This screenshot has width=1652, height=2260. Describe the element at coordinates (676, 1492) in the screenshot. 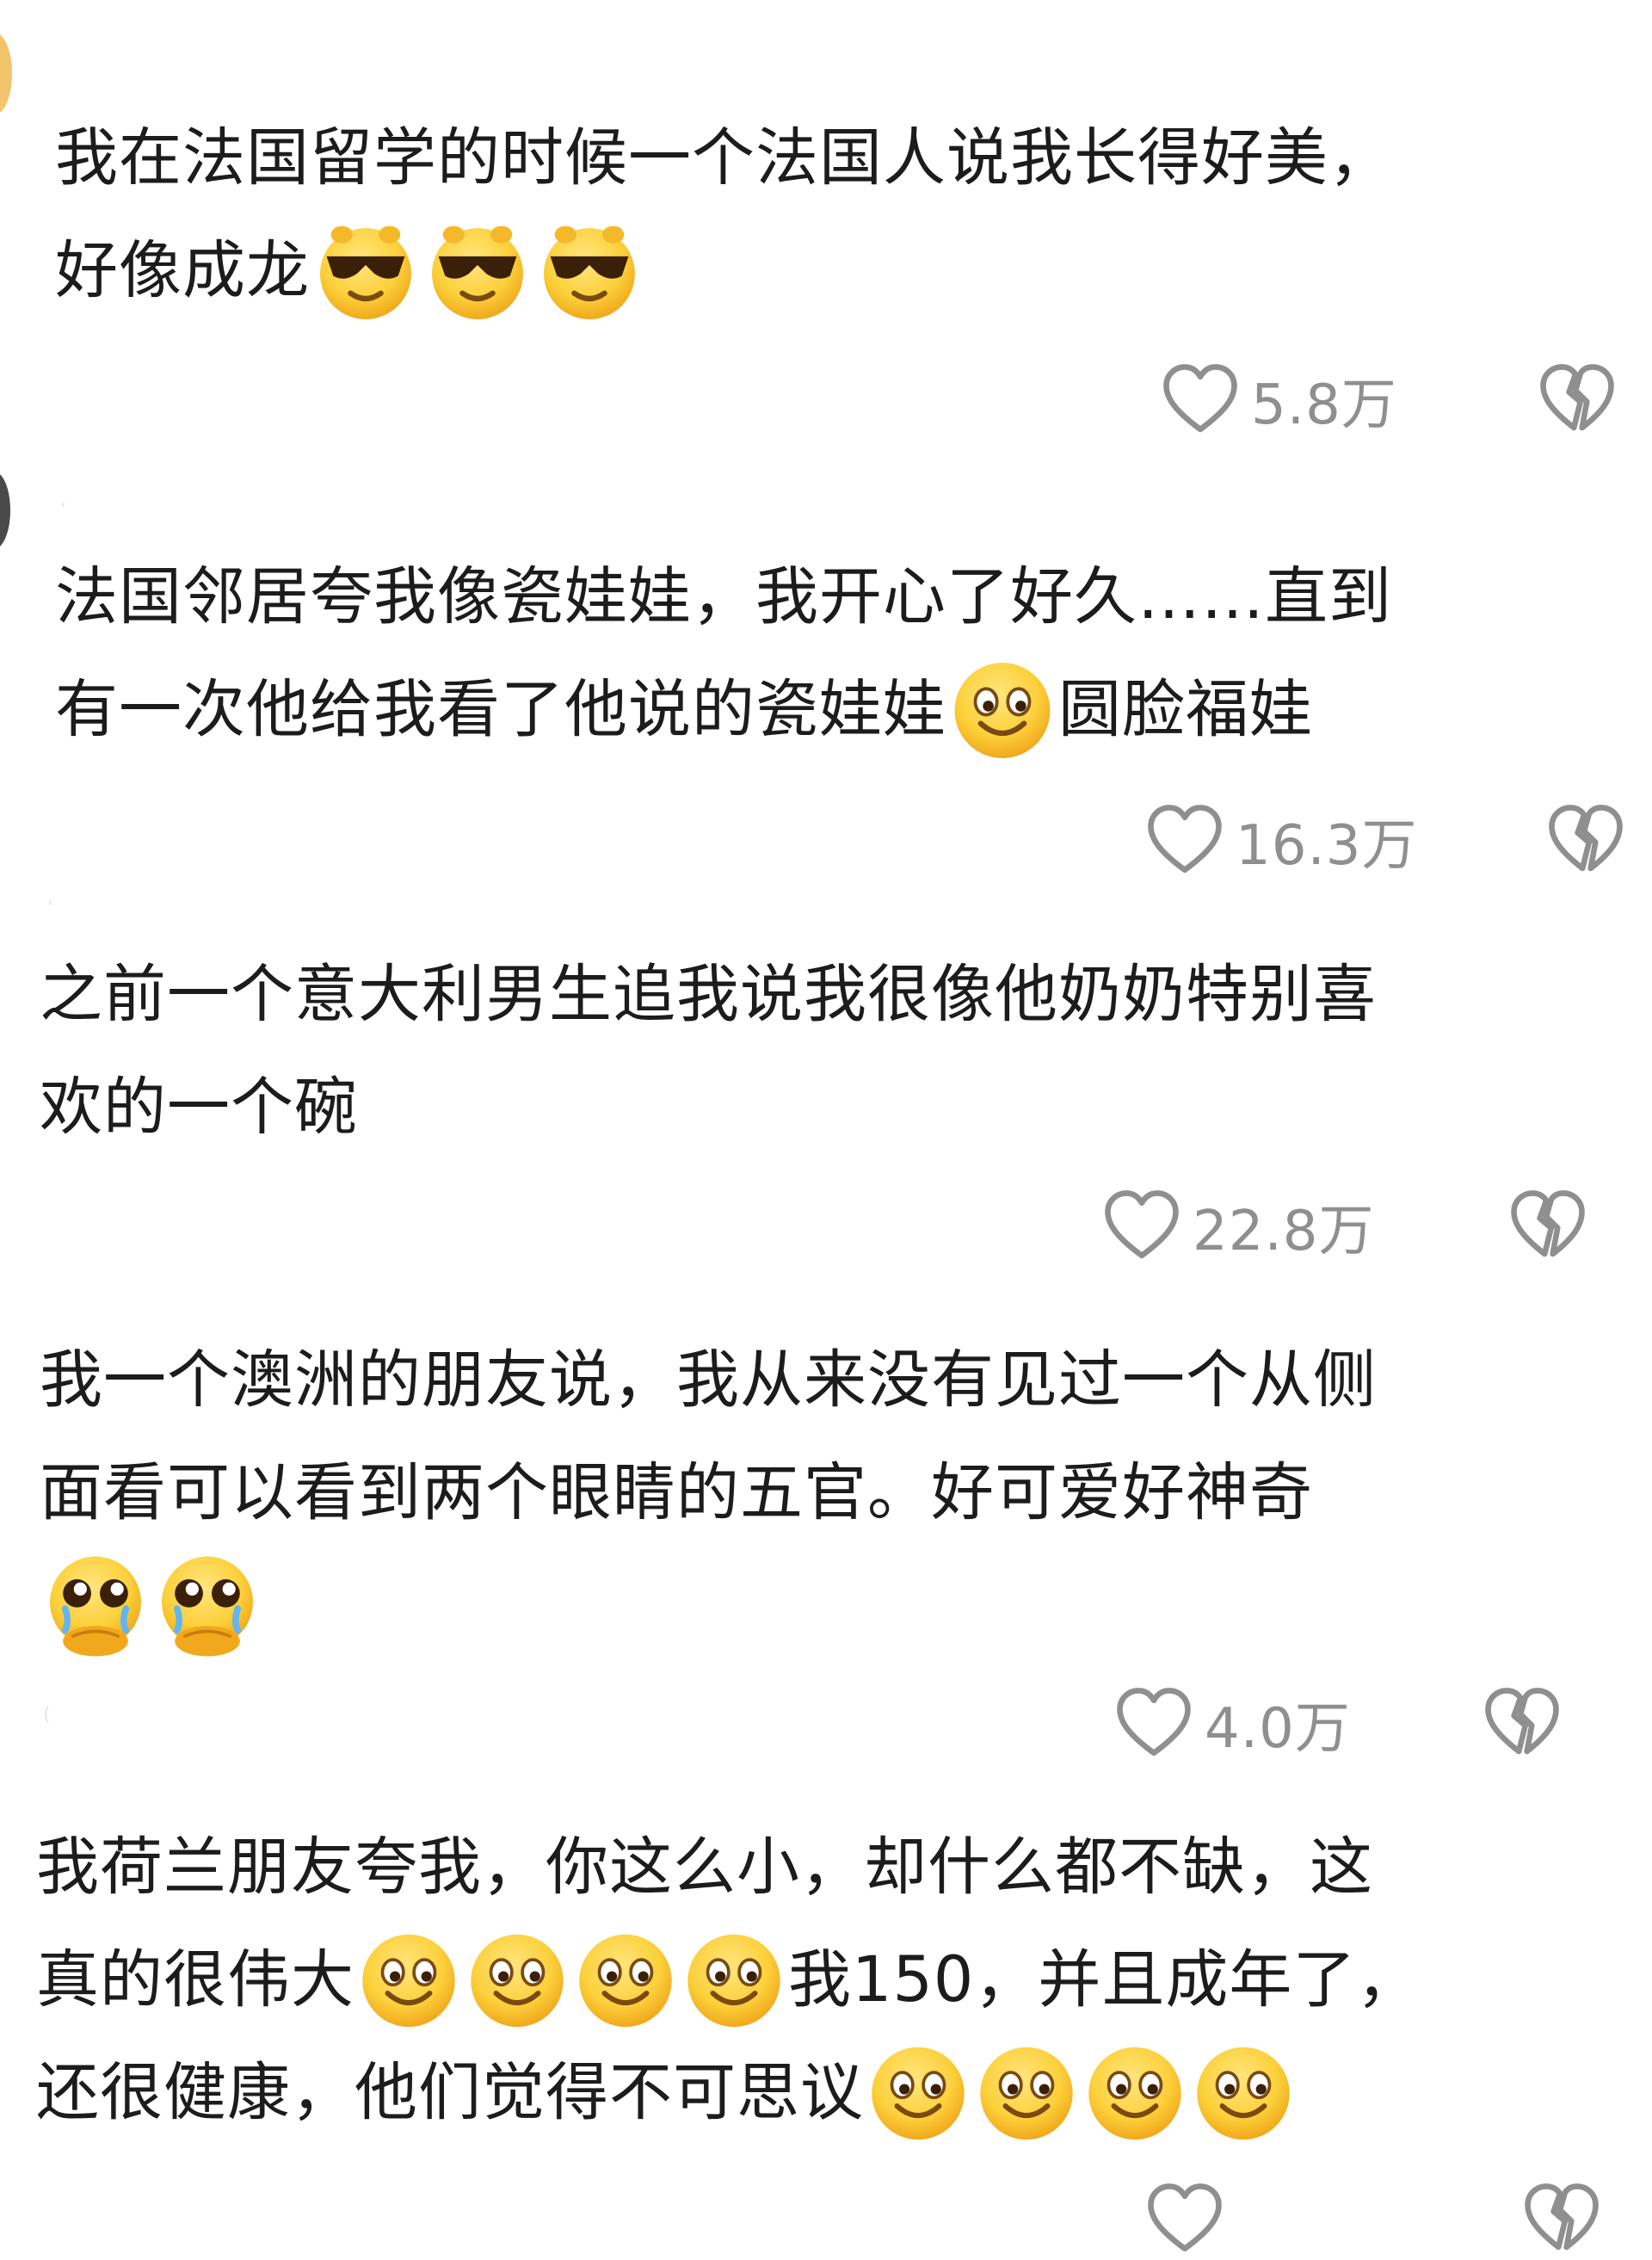

I see `comment-line: 面看可以看到两个眼睛的五官。好可爱好神奇` at that location.